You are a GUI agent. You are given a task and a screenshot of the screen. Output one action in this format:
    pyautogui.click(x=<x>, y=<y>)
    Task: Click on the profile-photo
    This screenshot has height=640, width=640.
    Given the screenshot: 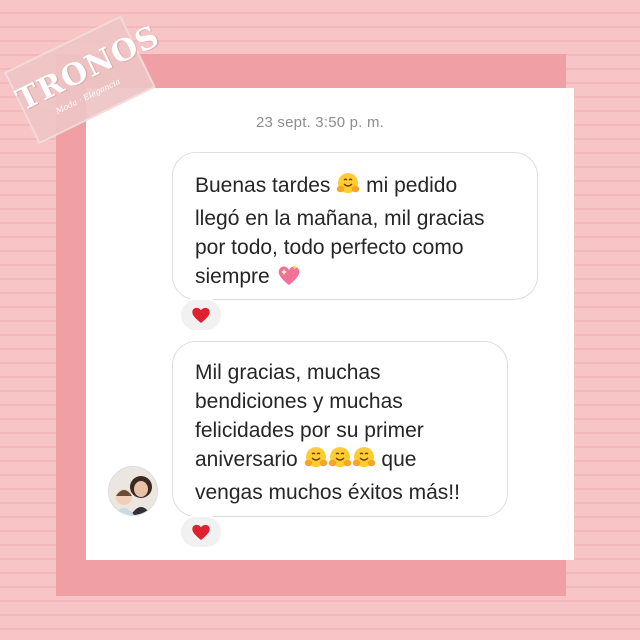 What is the action you would take?
    pyautogui.click(x=133, y=491)
    